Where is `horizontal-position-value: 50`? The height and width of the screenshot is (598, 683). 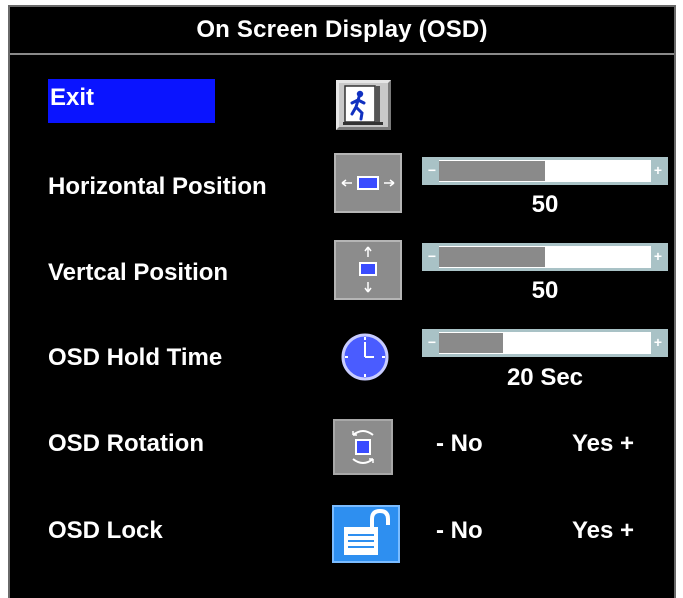
horizontal-position-value: 50 is located at coordinates (545, 204).